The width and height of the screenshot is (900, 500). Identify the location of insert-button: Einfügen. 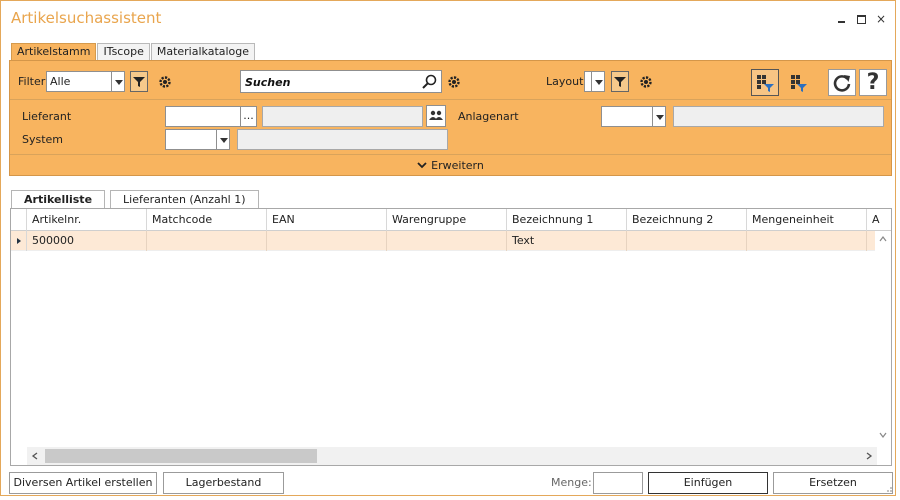
(708, 483).